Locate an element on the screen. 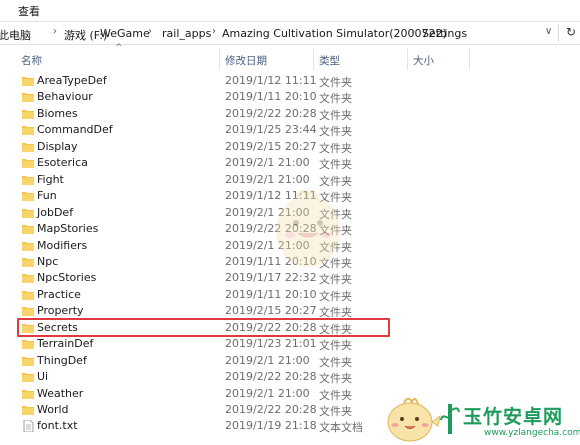 The width and height of the screenshot is (580, 445). site-logo-text: 玉竹安卓网 is located at coordinates (513, 417).